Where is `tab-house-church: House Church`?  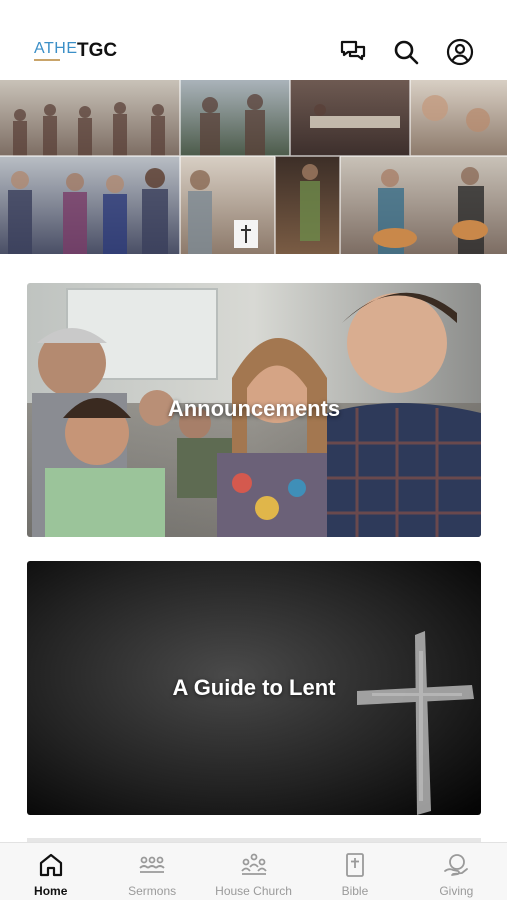 tab-house-church: House Church is located at coordinates (253, 871).